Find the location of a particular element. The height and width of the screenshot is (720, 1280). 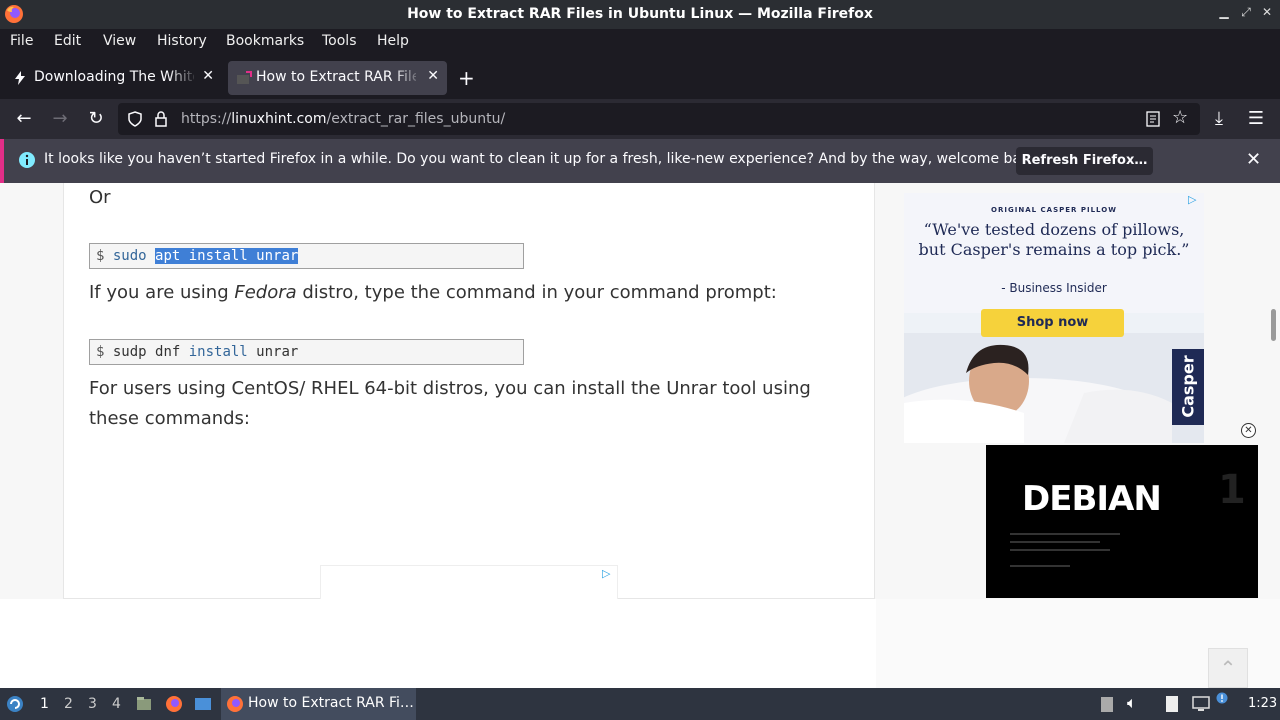

fedora-emphasis: Fedora is located at coordinates (265, 292).